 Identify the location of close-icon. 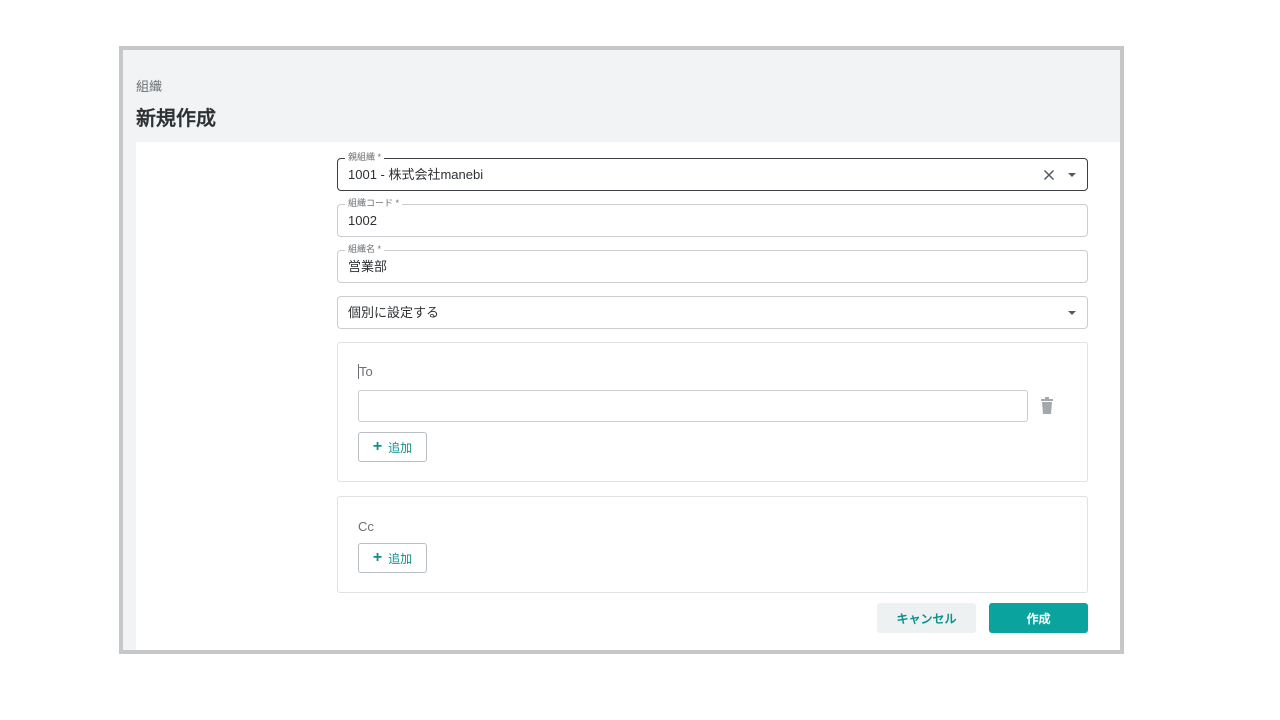
(1049, 175).